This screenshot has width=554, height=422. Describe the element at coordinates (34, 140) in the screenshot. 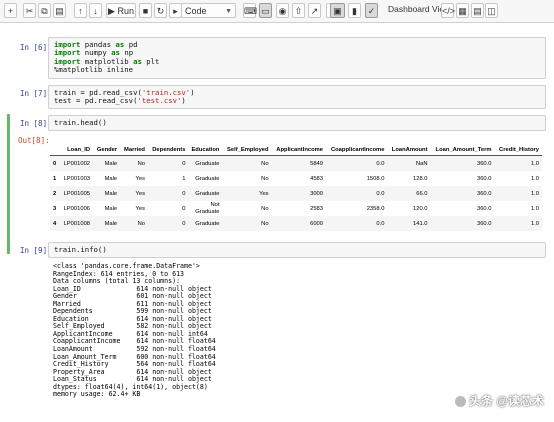

I see `cell-8-out-prompt: Out[8]:` at that location.